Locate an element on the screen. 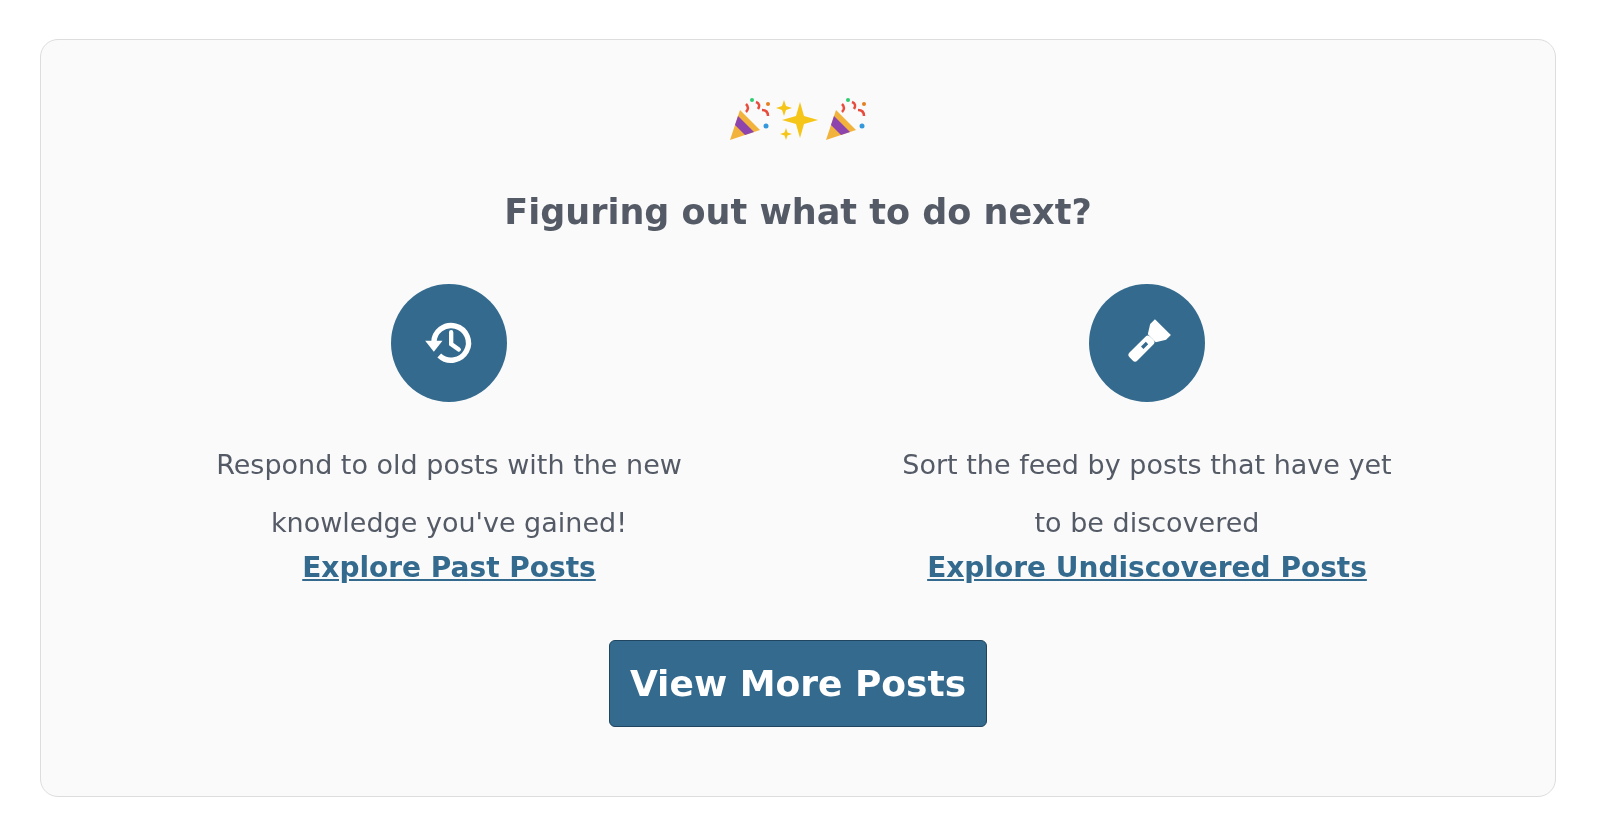 The width and height of the screenshot is (1600, 839). explore-link: Explore Past Posts is located at coordinates (449, 568).